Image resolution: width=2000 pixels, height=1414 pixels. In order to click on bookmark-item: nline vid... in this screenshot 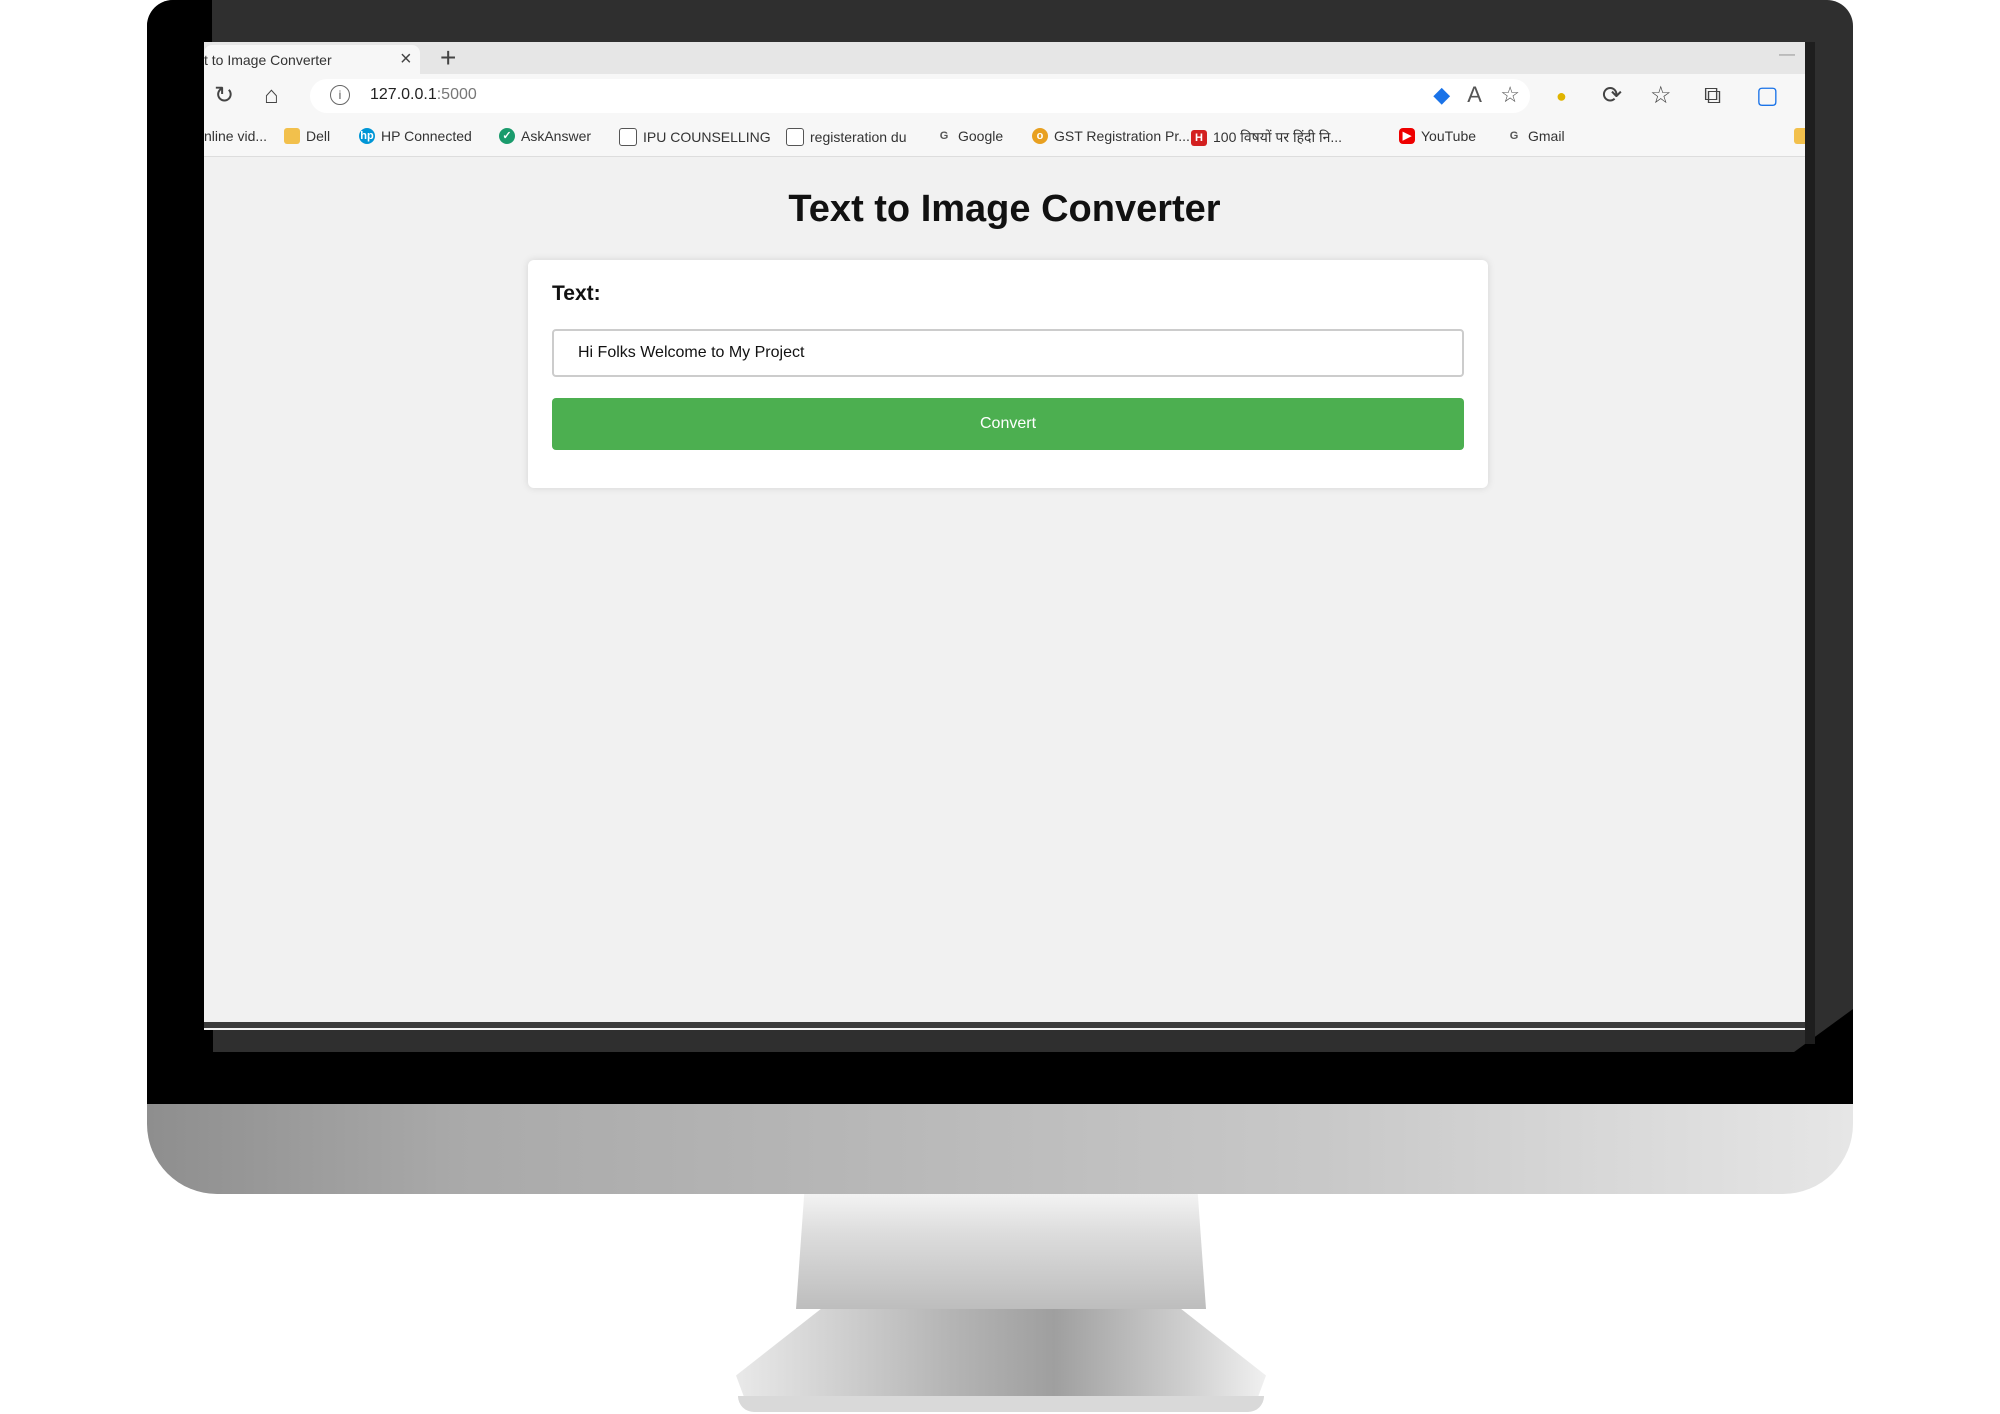, I will do `click(235, 136)`.